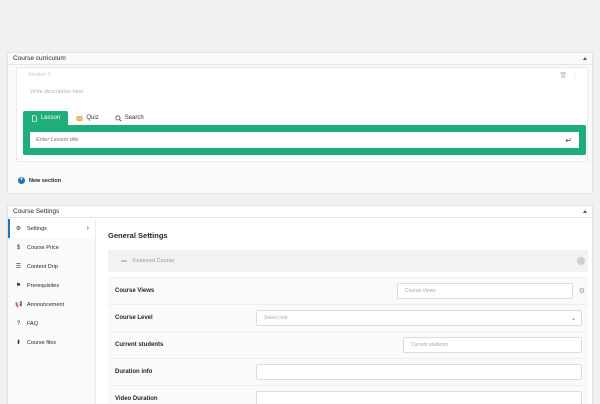 This screenshot has height=404, width=600. What do you see at coordinates (134, 372) in the screenshot?
I see `duration-info-label: Duration info` at bounding box center [134, 372].